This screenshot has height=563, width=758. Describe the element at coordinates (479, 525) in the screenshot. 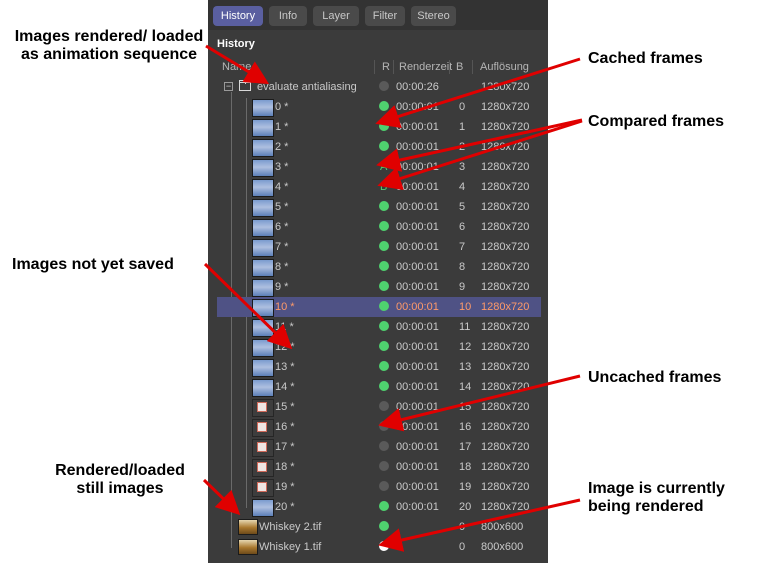

I see `arrow-being-rendered` at that location.